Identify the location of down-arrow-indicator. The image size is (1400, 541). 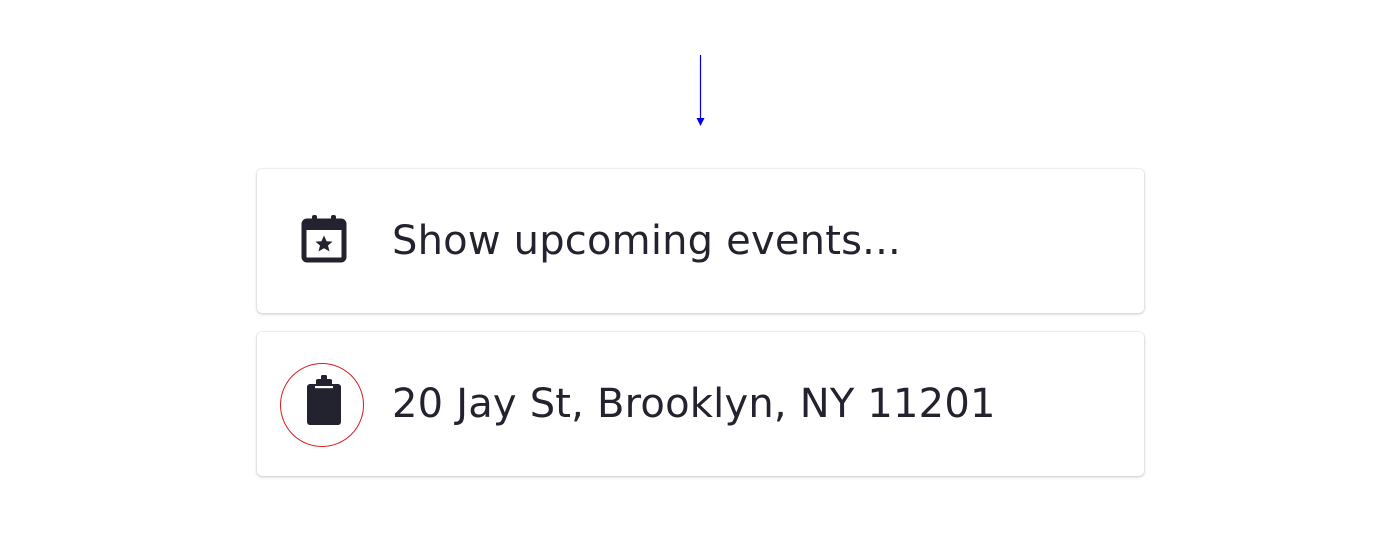
(700, 90).